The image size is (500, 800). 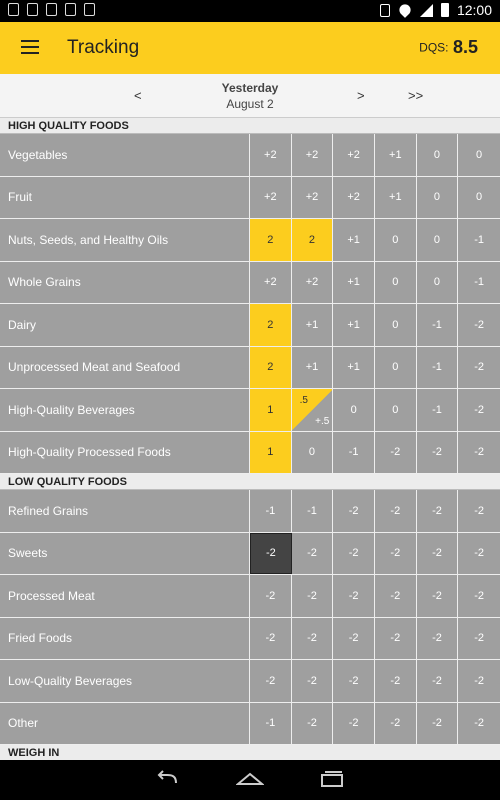 What do you see at coordinates (312, 410) in the screenshot?
I see `serving-cell: .5 +.5` at bounding box center [312, 410].